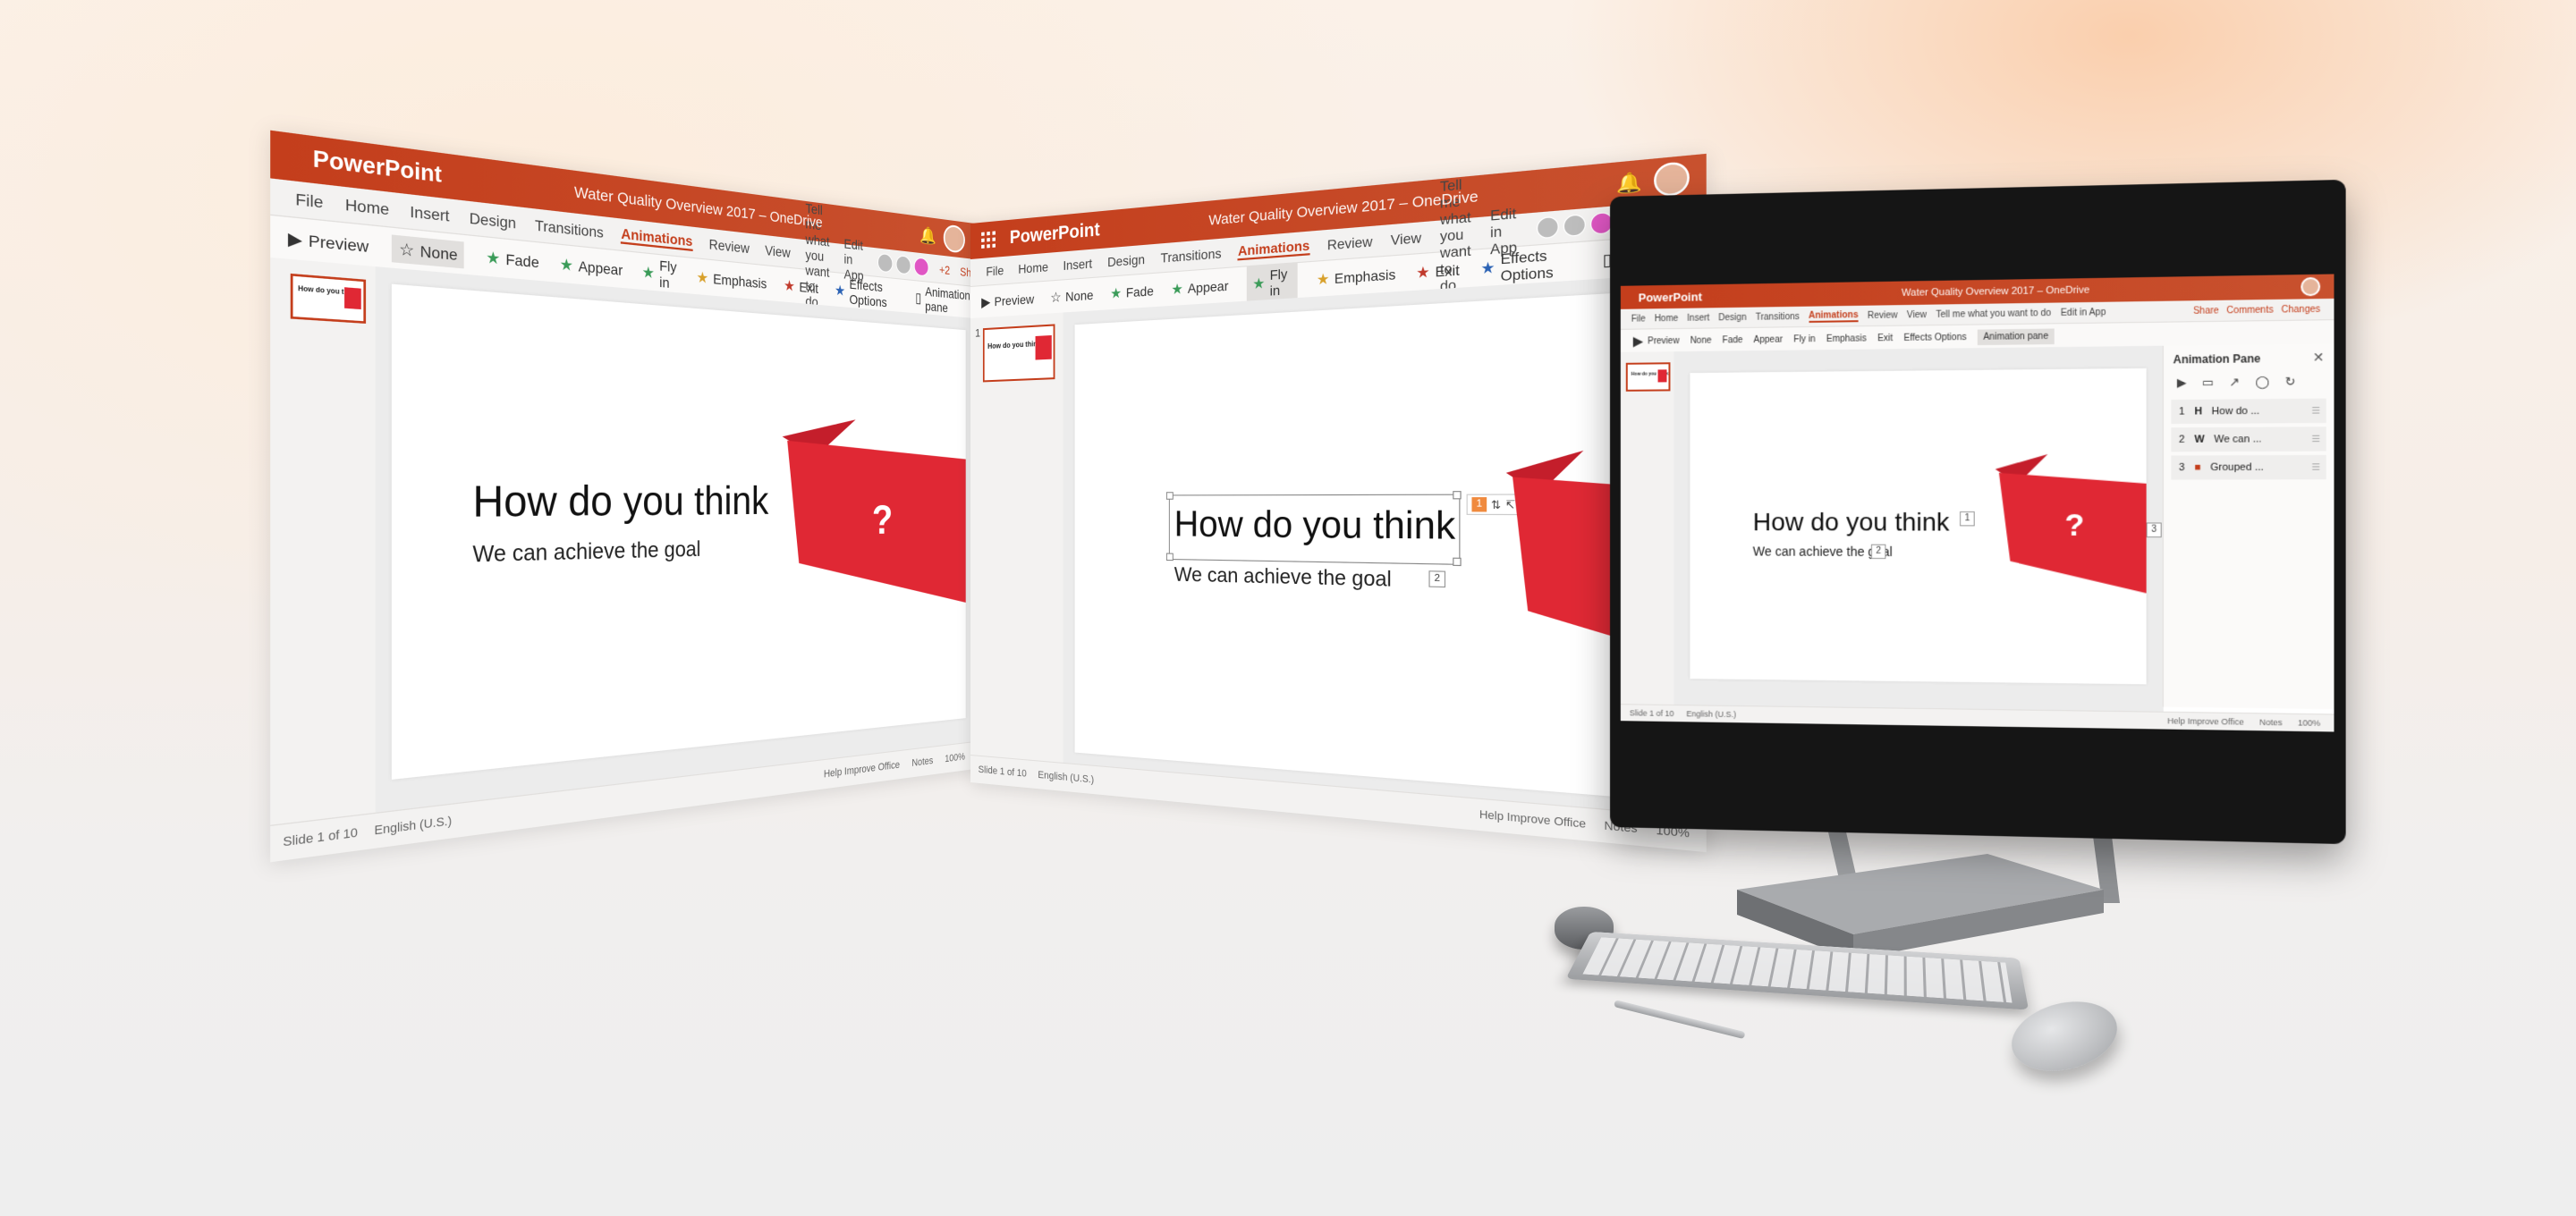  Describe the element at coordinates (2083, 312) in the screenshot. I see `edit-in-app-link: Edit in App` at that location.